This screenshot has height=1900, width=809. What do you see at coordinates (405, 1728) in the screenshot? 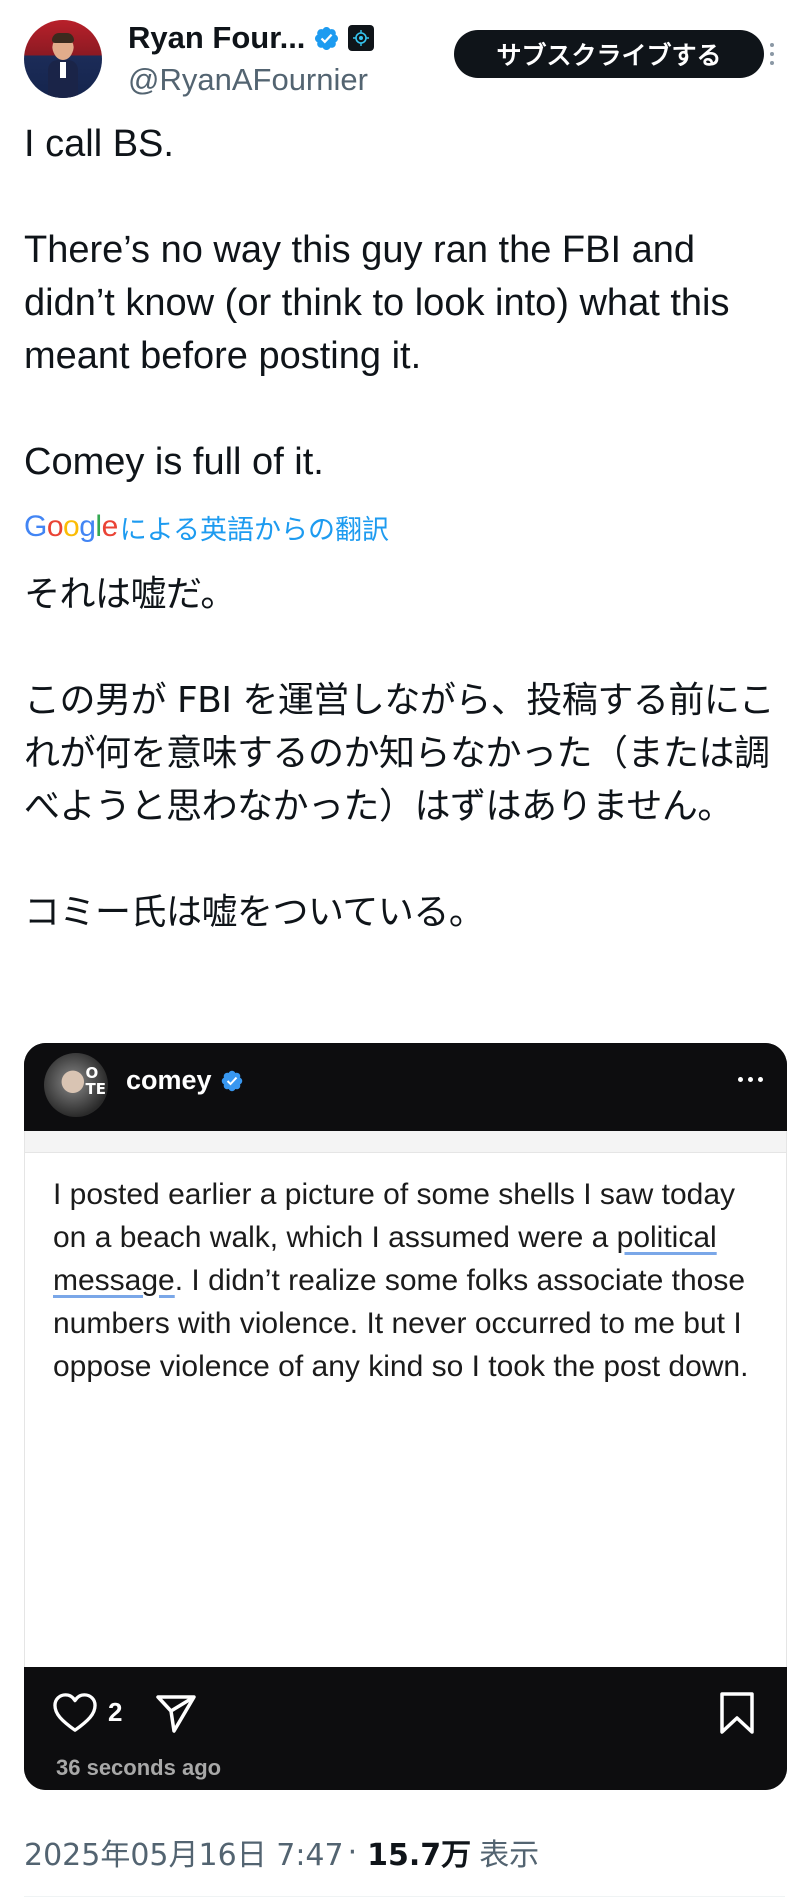
I see `embedded-footer: 2 36 seconds ago` at bounding box center [405, 1728].